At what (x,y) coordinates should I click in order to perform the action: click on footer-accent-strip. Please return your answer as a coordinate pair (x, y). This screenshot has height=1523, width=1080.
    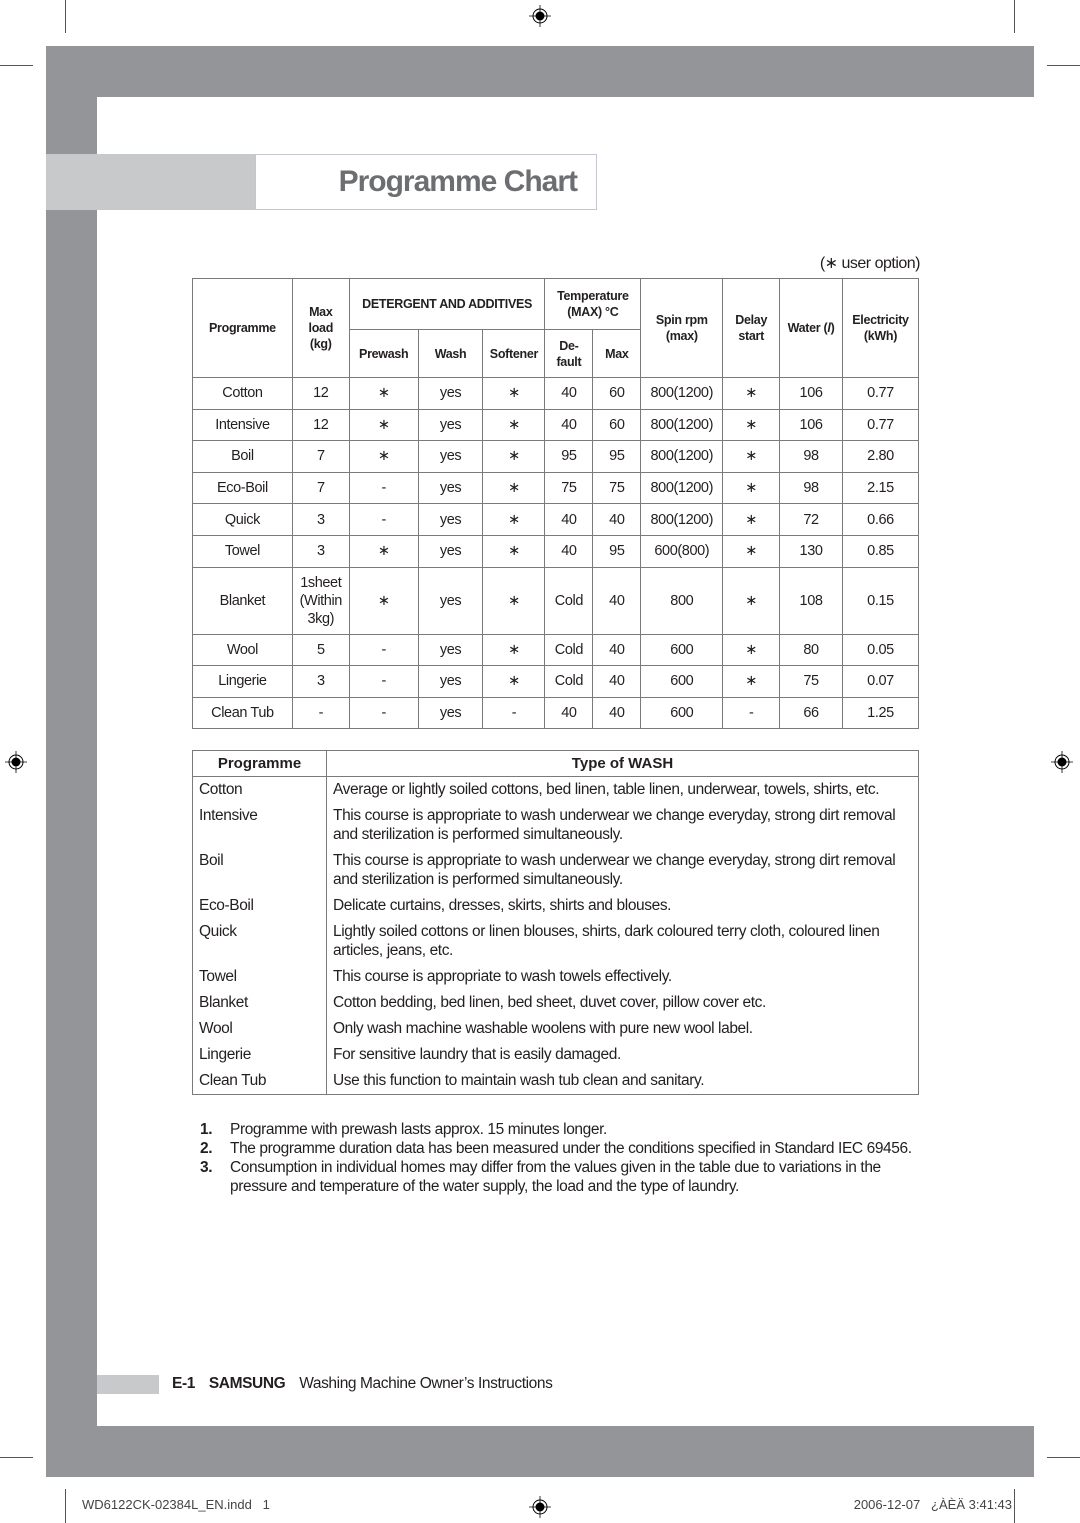
    Looking at the image, I should click on (128, 1384).